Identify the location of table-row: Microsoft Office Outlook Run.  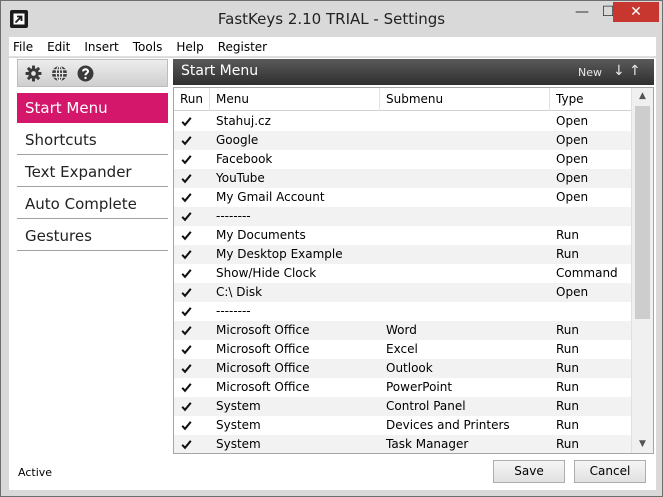
(402, 368).